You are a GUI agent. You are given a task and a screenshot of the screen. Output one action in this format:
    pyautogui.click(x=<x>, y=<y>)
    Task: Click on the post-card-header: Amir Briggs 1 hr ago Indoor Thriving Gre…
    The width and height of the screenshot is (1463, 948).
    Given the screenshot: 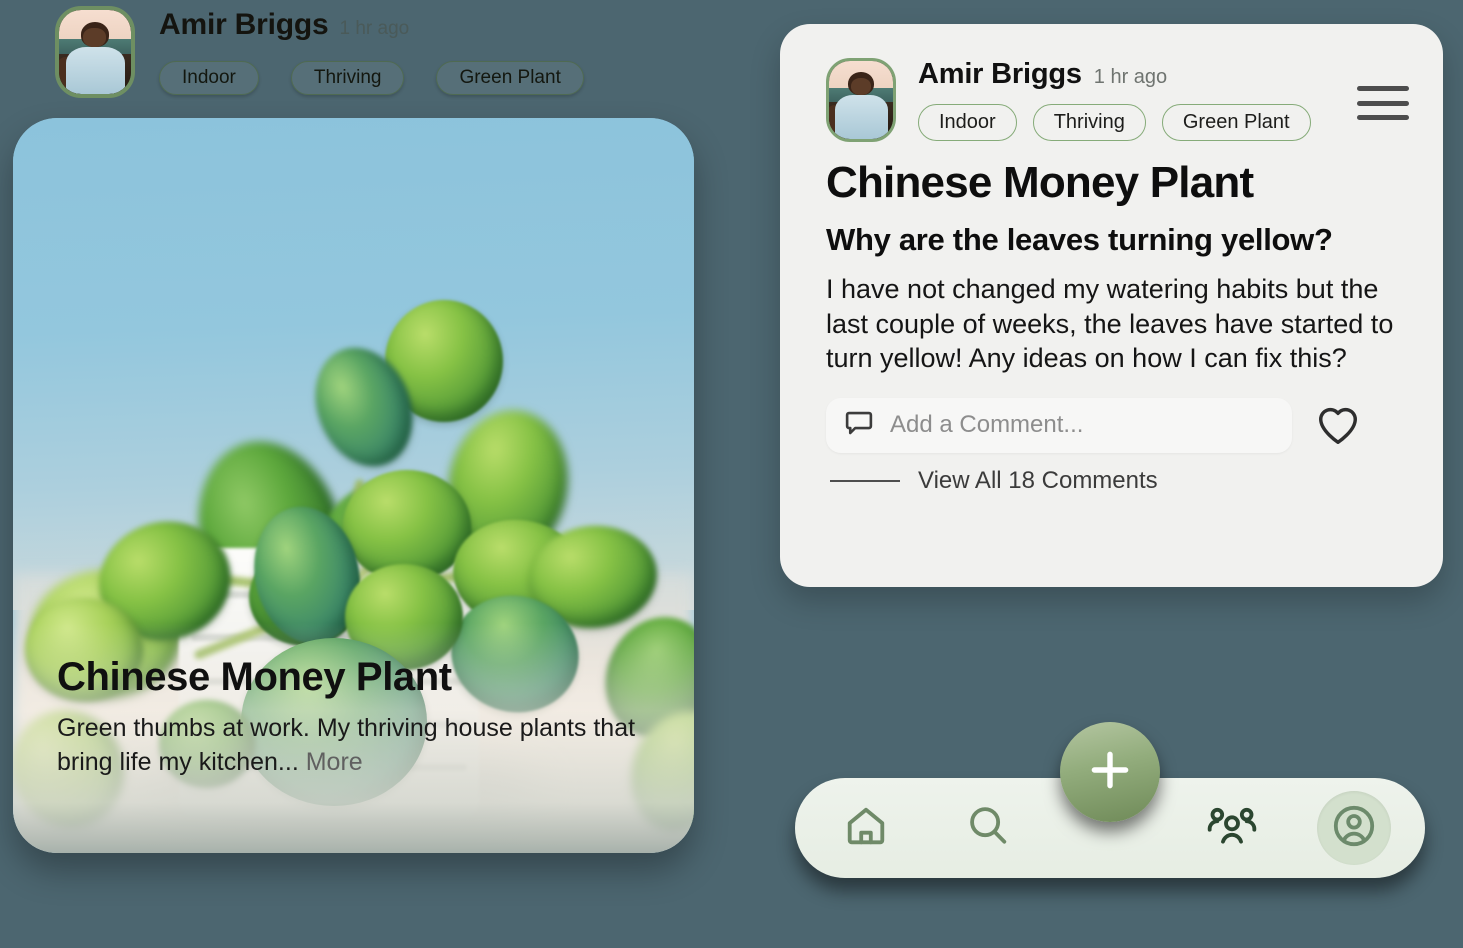 What is the action you would take?
    pyautogui.click(x=1119, y=103)
    